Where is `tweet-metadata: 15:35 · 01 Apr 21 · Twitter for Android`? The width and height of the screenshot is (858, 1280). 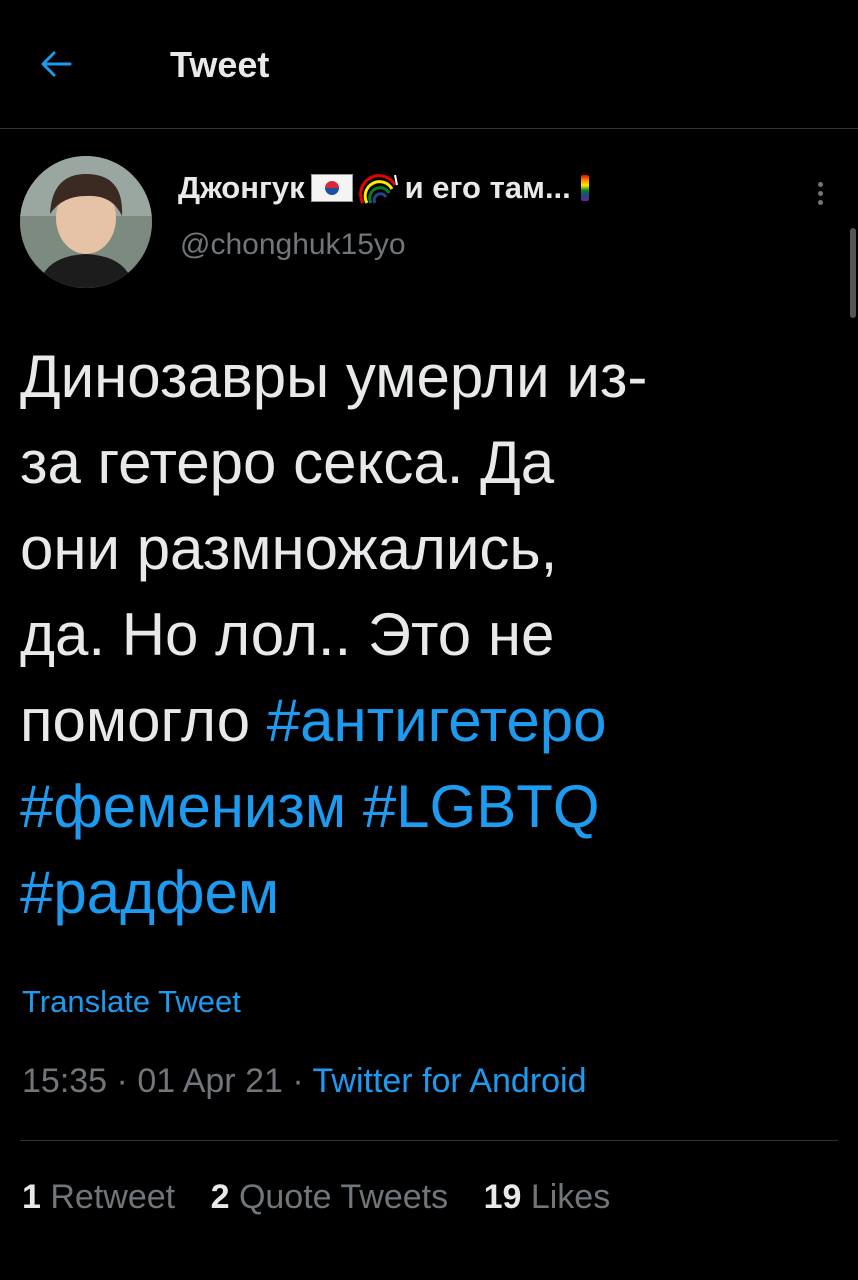
tweet-metadata: 15:35 · 01 Apr 21 · Twitter for Android is located at coordinates (304, 1081).